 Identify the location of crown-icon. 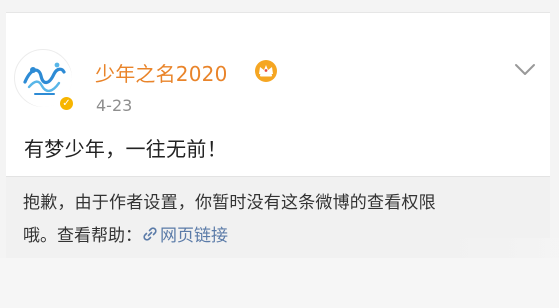
(266, 71).